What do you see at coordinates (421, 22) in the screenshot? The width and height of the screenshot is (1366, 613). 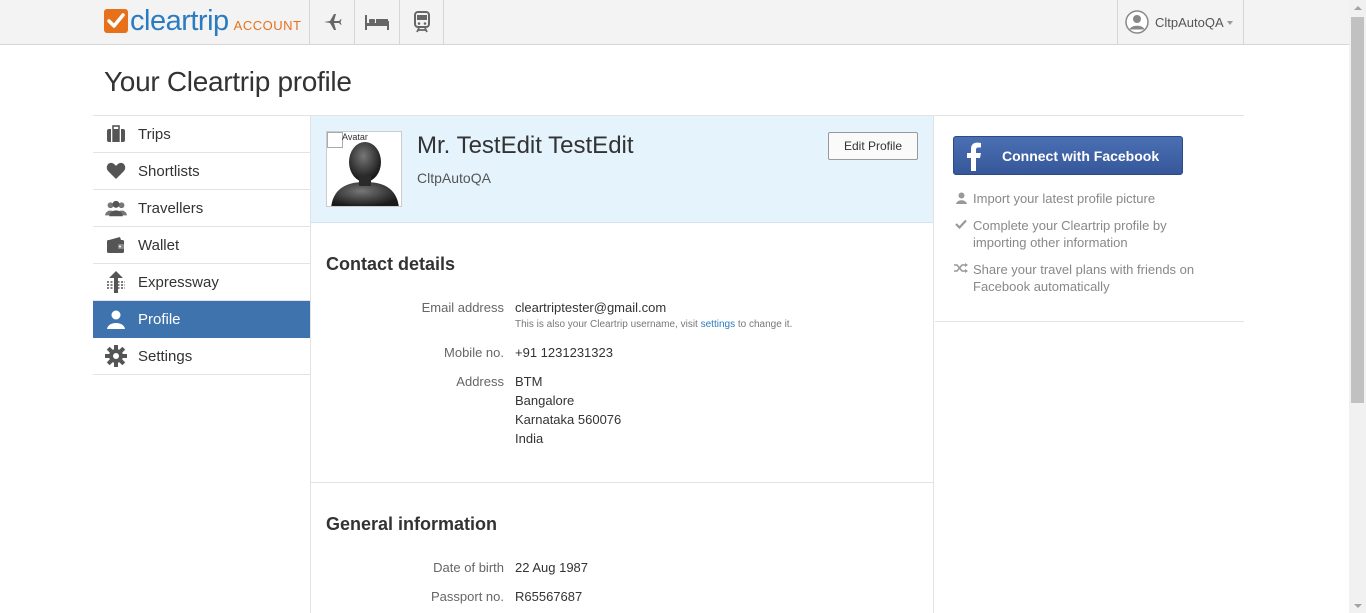 I see `train-icon` at bounding box center [421, 22].